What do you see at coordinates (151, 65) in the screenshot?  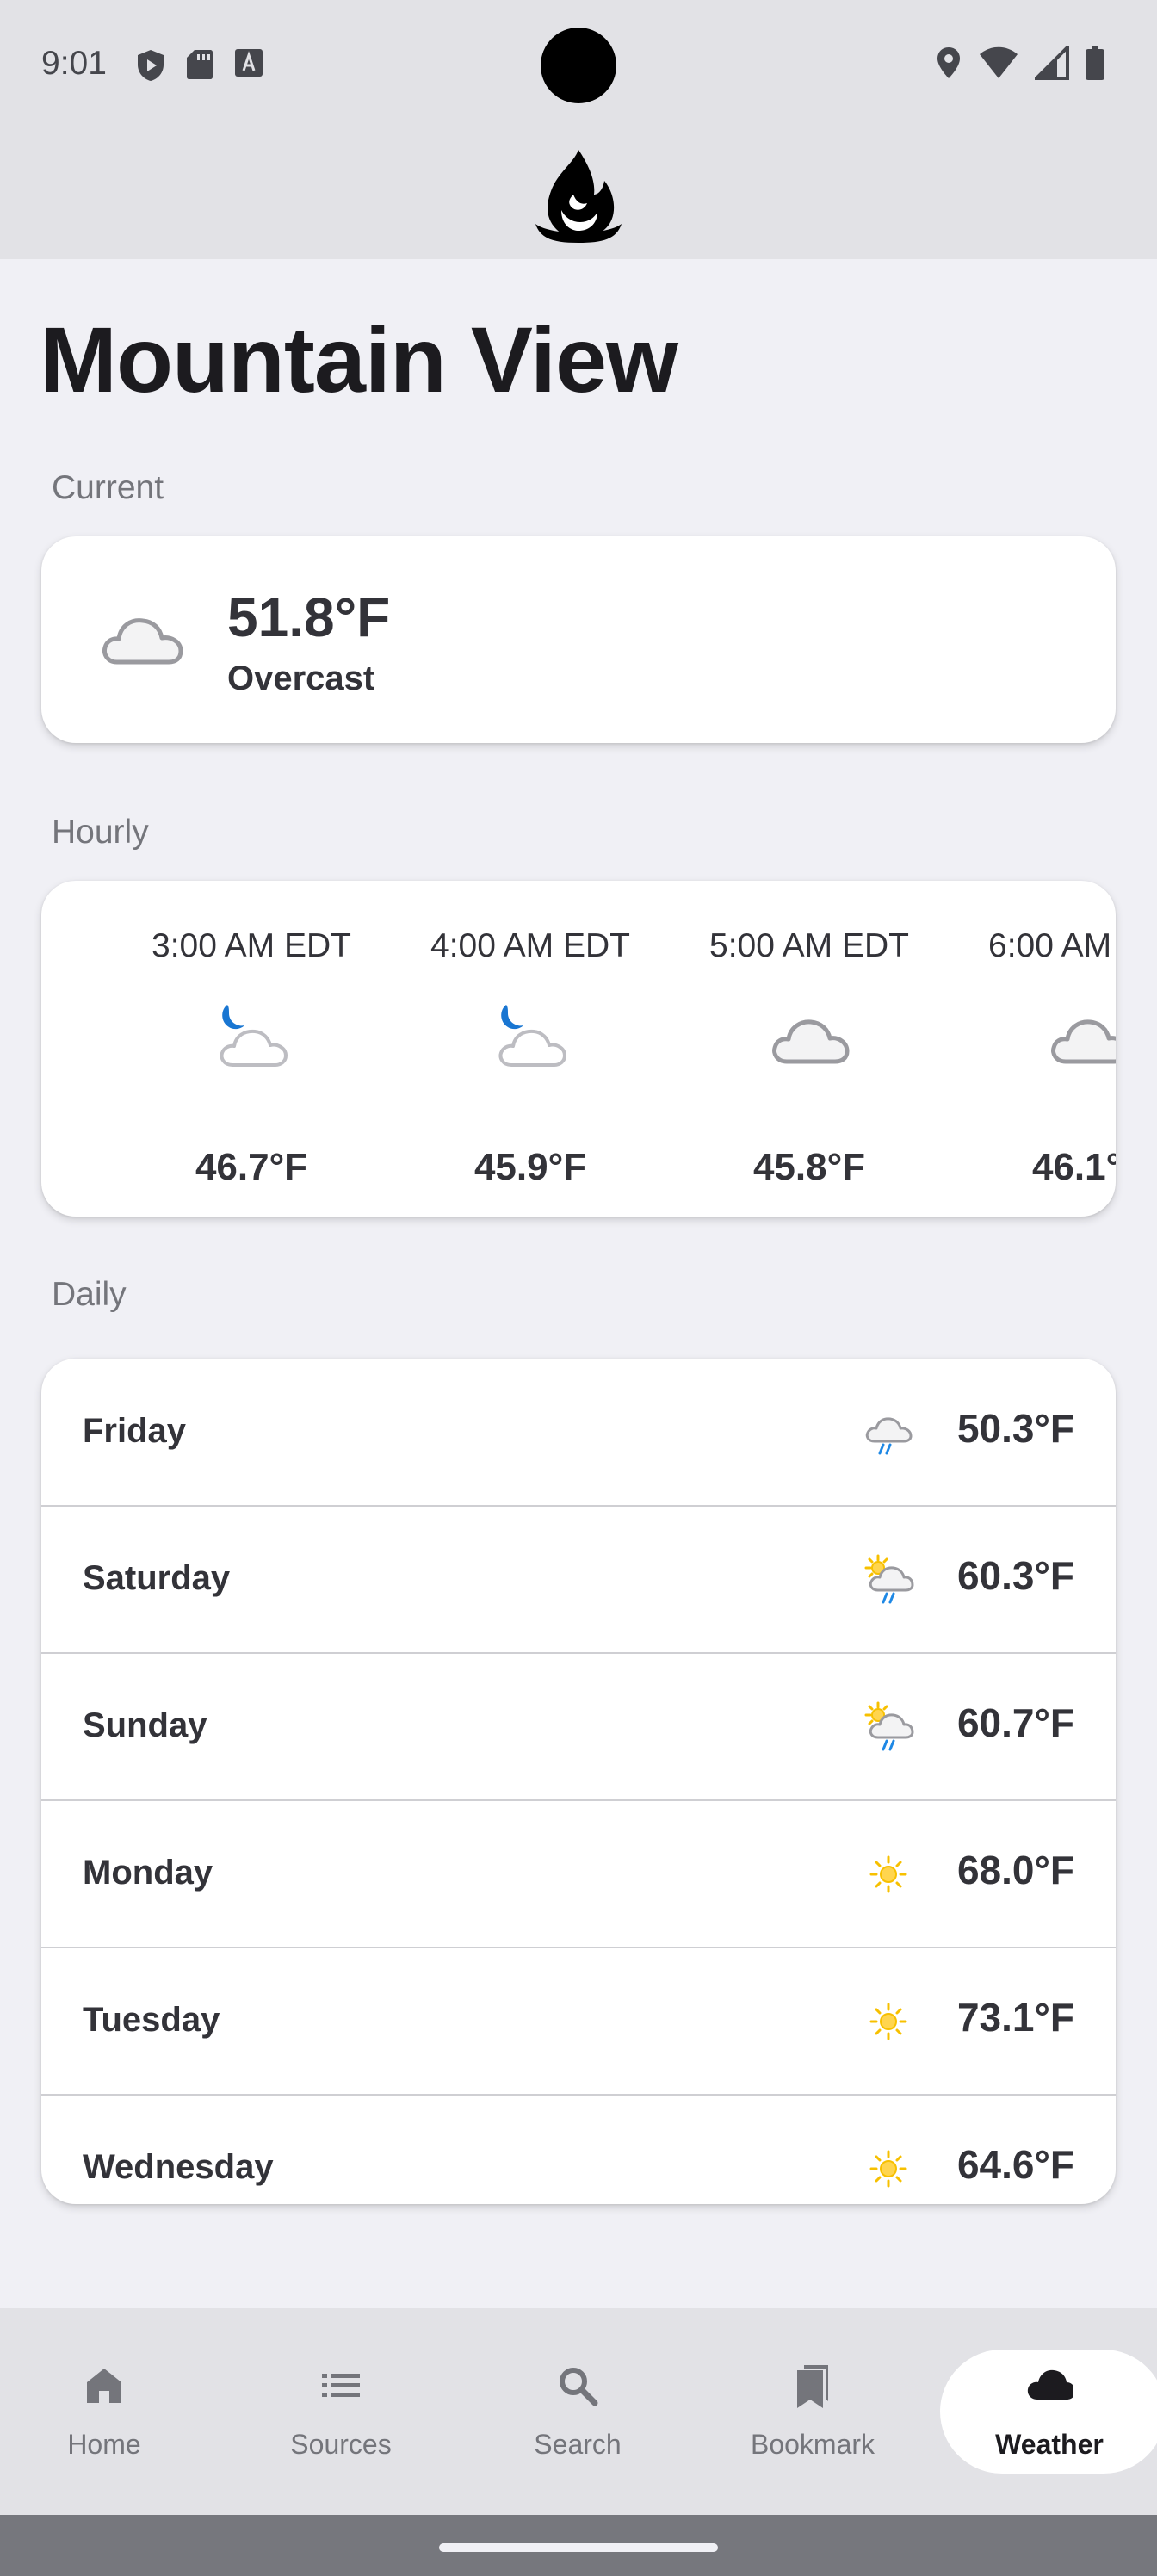 I see `shield-icon` at bounding box center [151, 65].